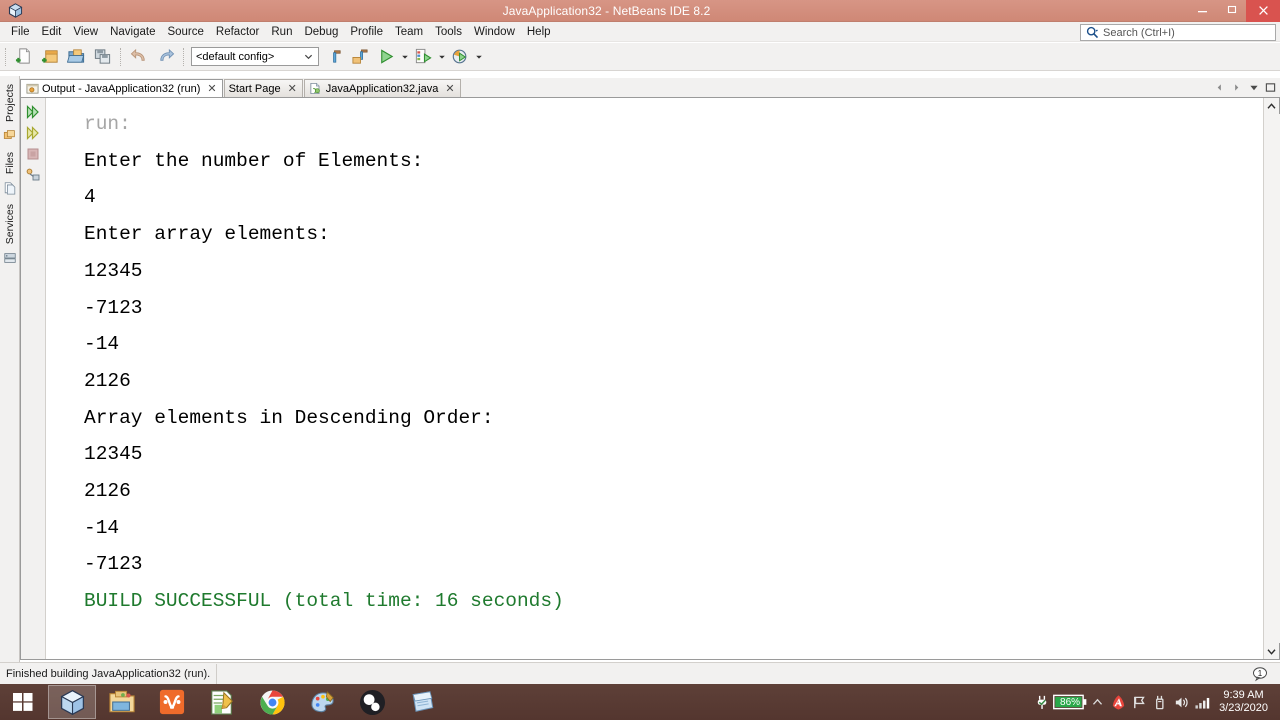  I want to click on menu-help: Help, so click(539, 32).